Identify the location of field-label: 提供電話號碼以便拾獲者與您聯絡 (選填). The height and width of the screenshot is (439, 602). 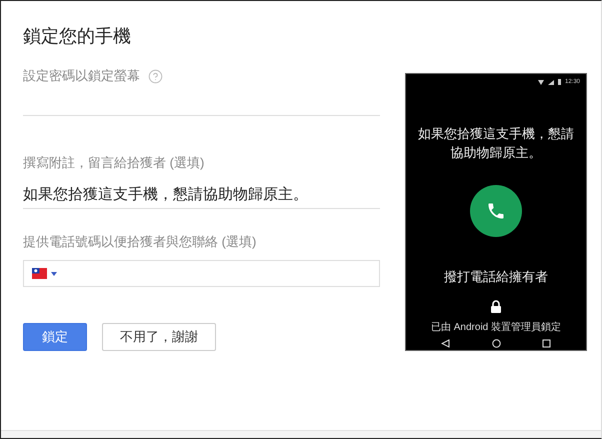
(139, 242).